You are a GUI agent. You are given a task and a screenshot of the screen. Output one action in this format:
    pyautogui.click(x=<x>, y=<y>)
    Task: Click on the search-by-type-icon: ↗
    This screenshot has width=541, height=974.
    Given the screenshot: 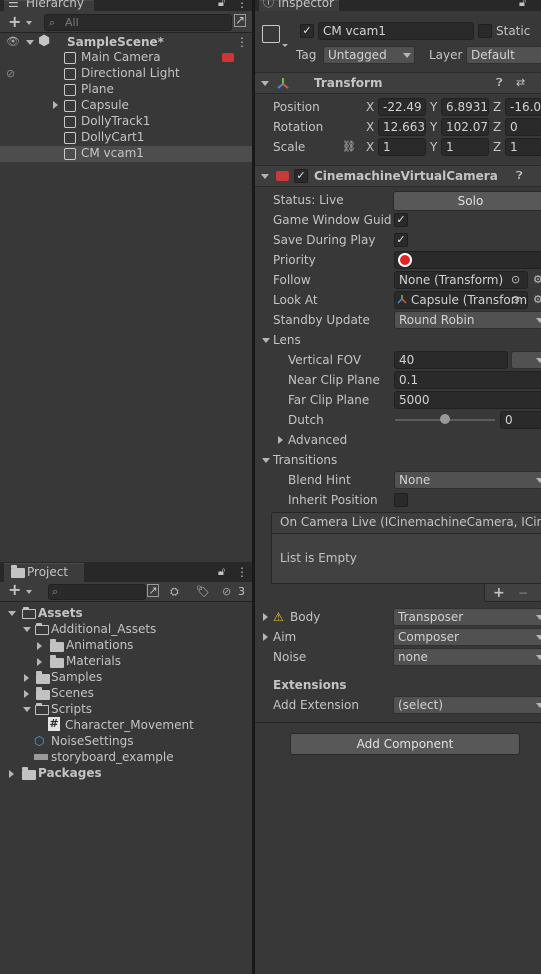 What is the action you would take?
    pyautogui.click(x=153, y=590)
    